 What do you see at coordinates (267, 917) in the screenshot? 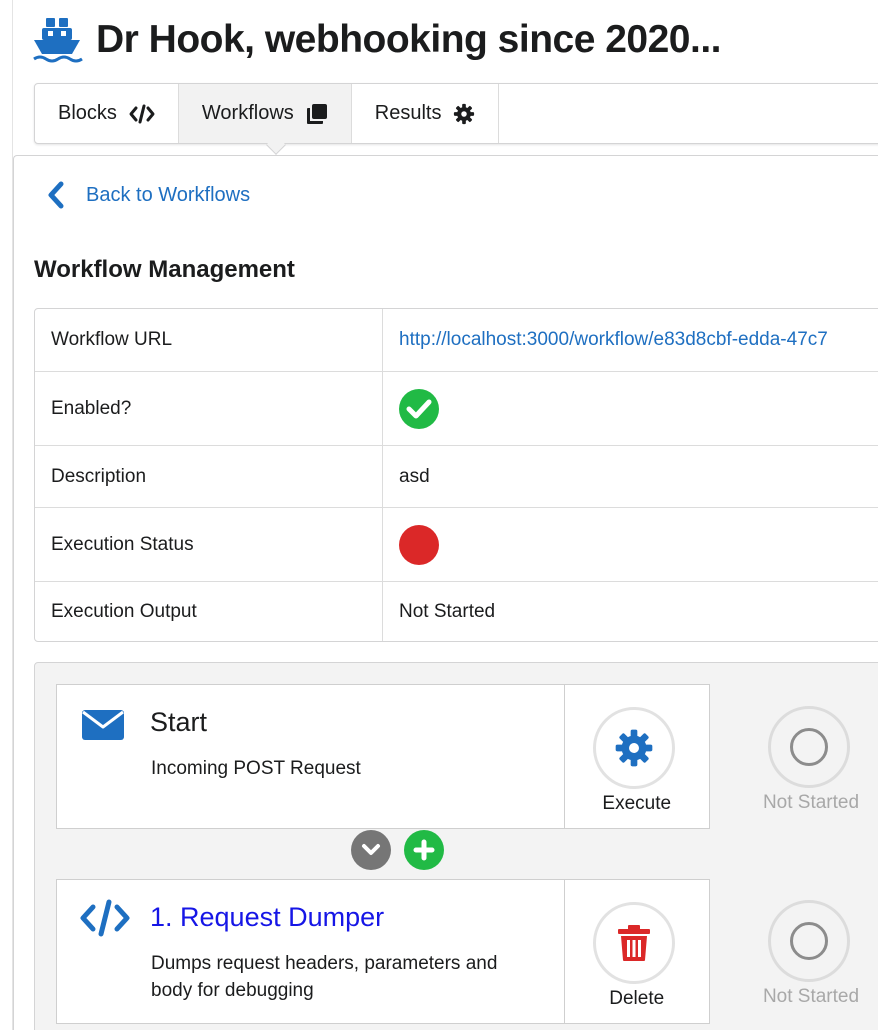
I see `block-title-link: 1. Request Dumper` at bounding box center [267, 917].